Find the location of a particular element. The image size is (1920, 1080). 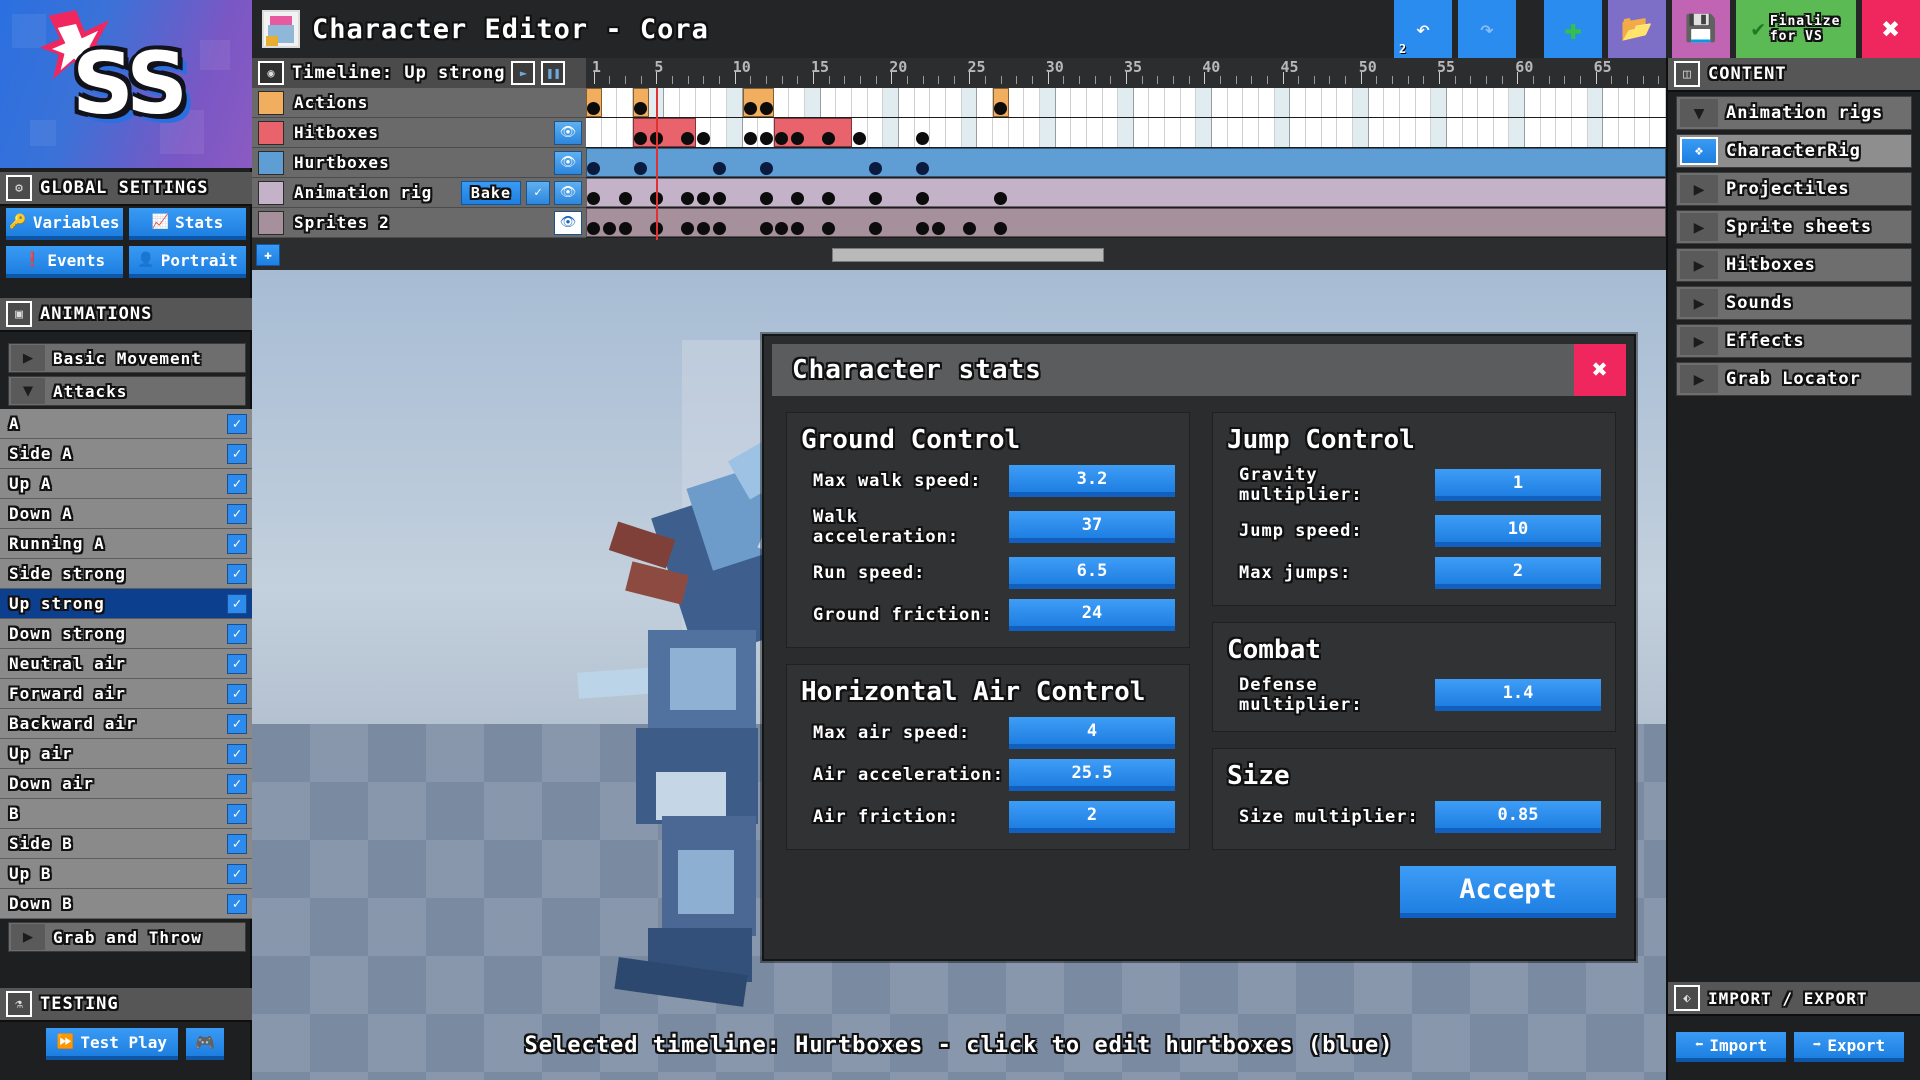

stat-value-input: 2 is located at coordinates (1092, 817).